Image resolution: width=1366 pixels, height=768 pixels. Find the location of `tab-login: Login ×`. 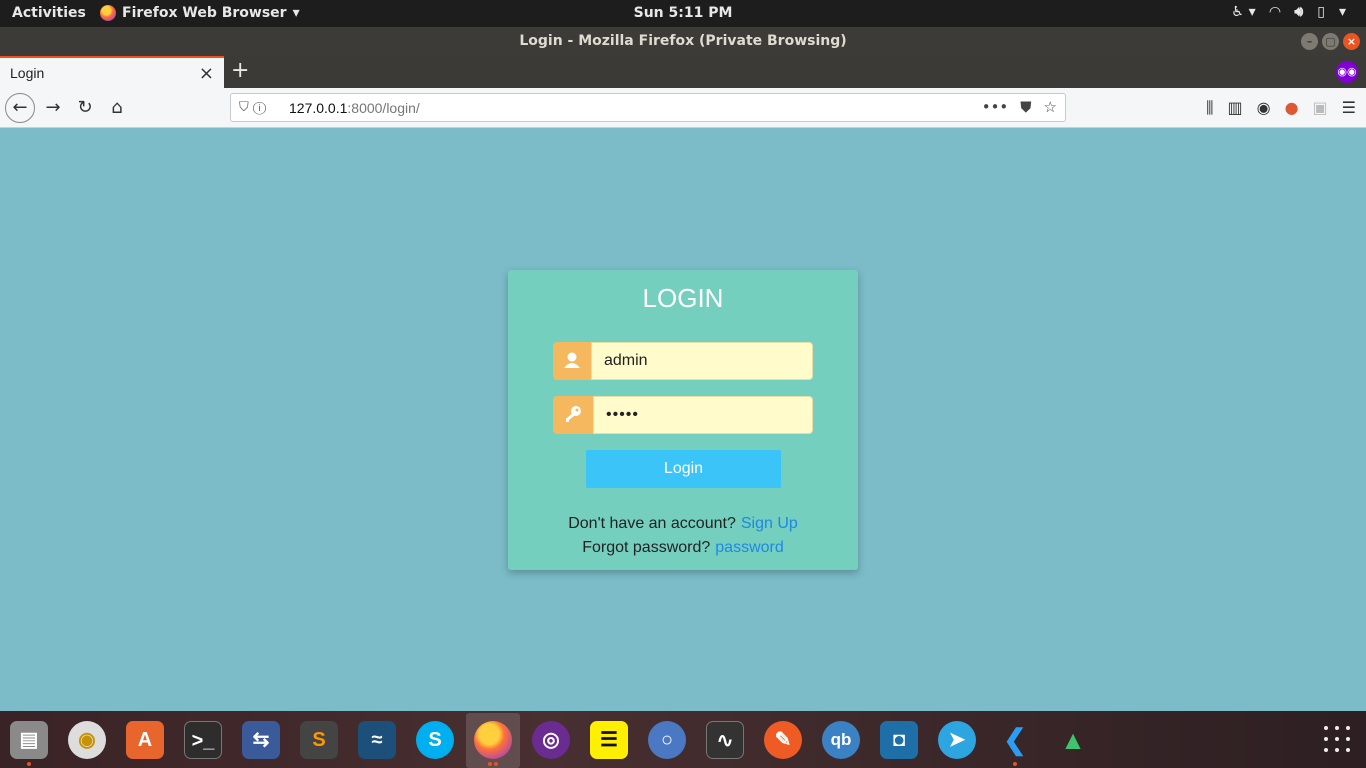

tab-login: Login × is located at coordinates (112, 72).